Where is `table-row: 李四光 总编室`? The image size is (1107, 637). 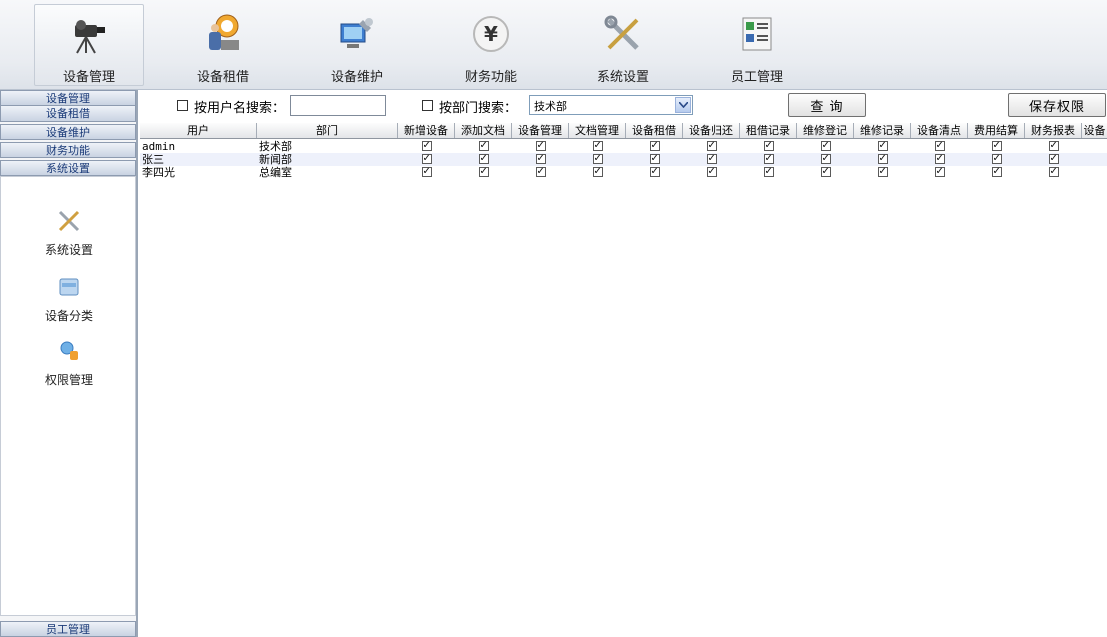 table-row: 李四光 总编室 is located at coordinates (623, 172).